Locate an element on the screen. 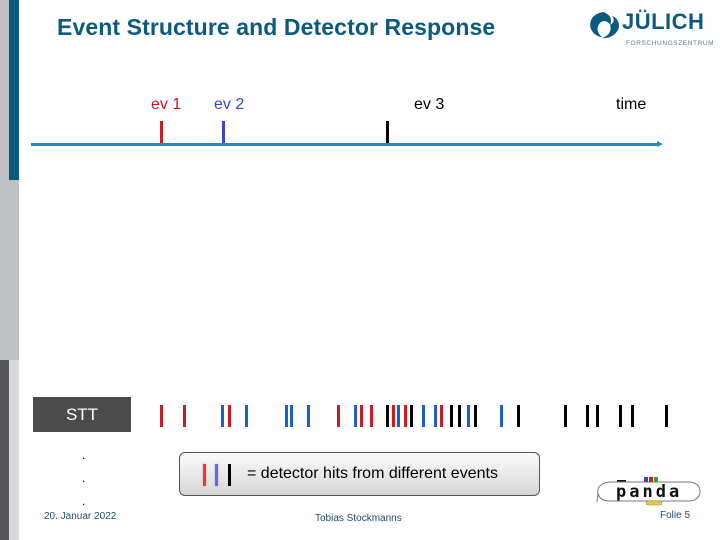  event-label-3: ev 3 is located at coordinates (429, 104).